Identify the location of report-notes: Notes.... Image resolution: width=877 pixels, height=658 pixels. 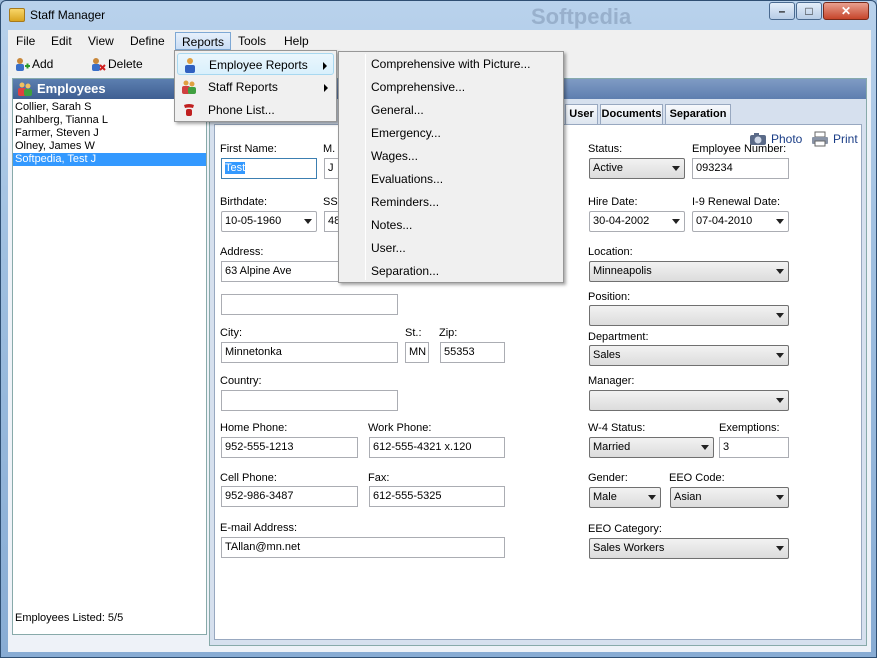
(391, 225).